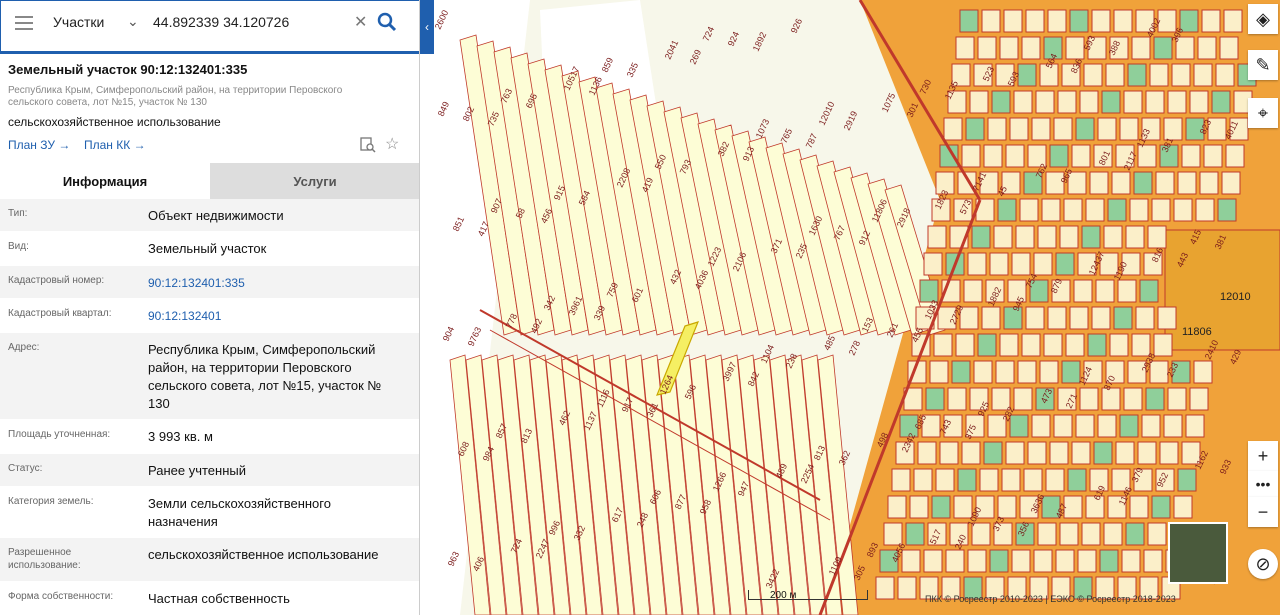 The height and width of the screenshot is (615, 1280). I want to click on compass-icon: ⊘, so click(1263, 564).